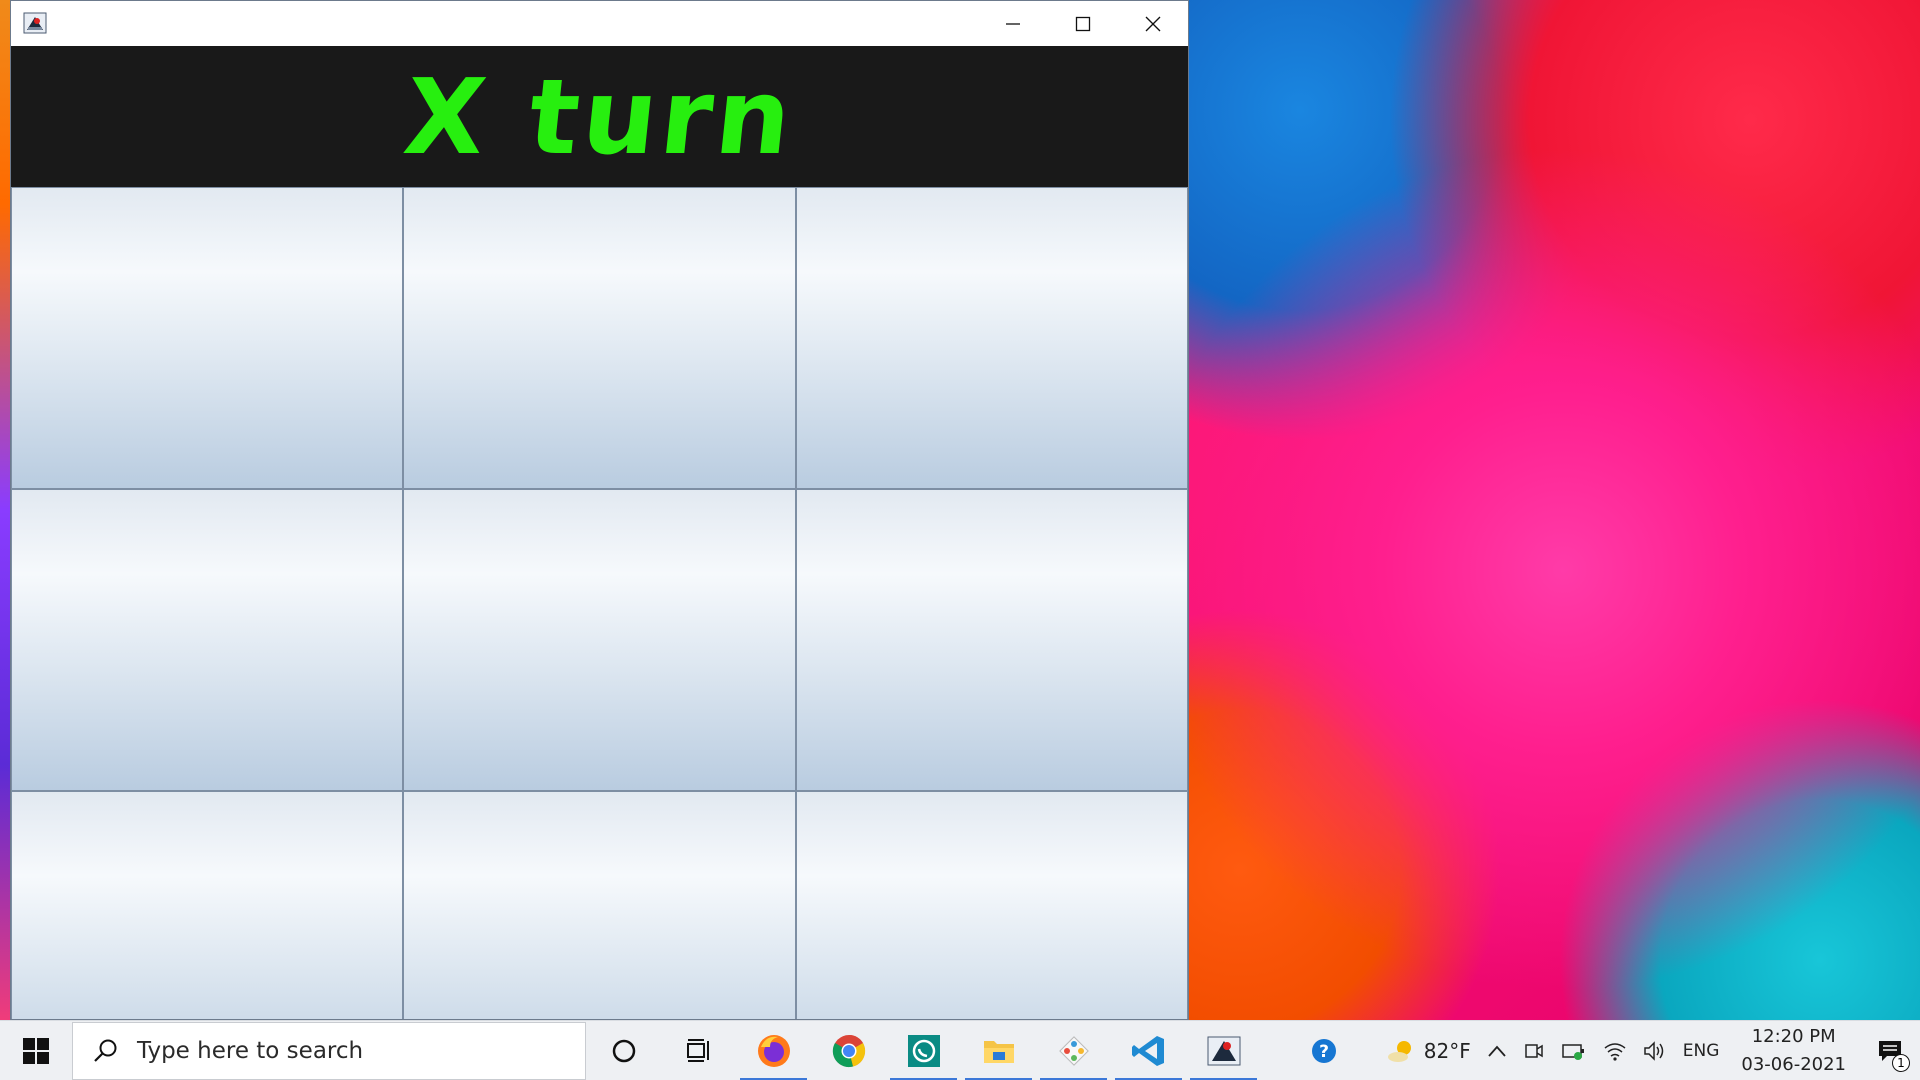  What do you see at coordinates (1793, 1036) in the screenshot?
I see `clock-time: 12:20 PM` at bounding box center [1793, 1036].